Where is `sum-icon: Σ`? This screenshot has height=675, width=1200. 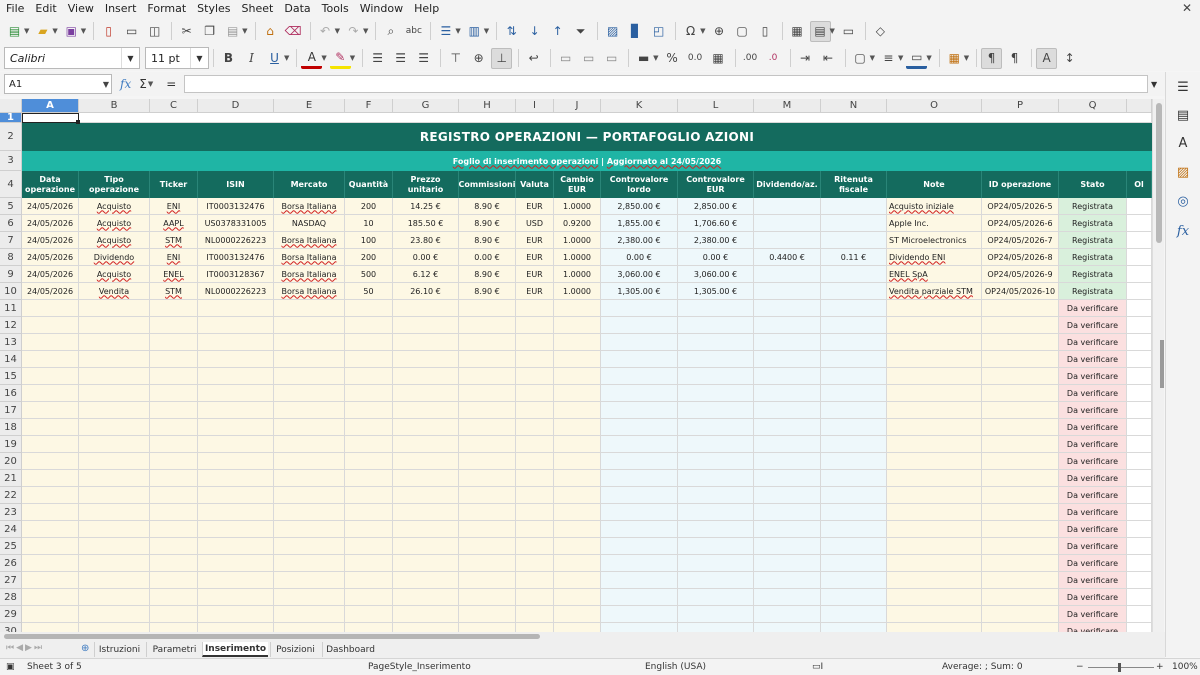
sum-icon: Σ is located at coordinates (143, 84).